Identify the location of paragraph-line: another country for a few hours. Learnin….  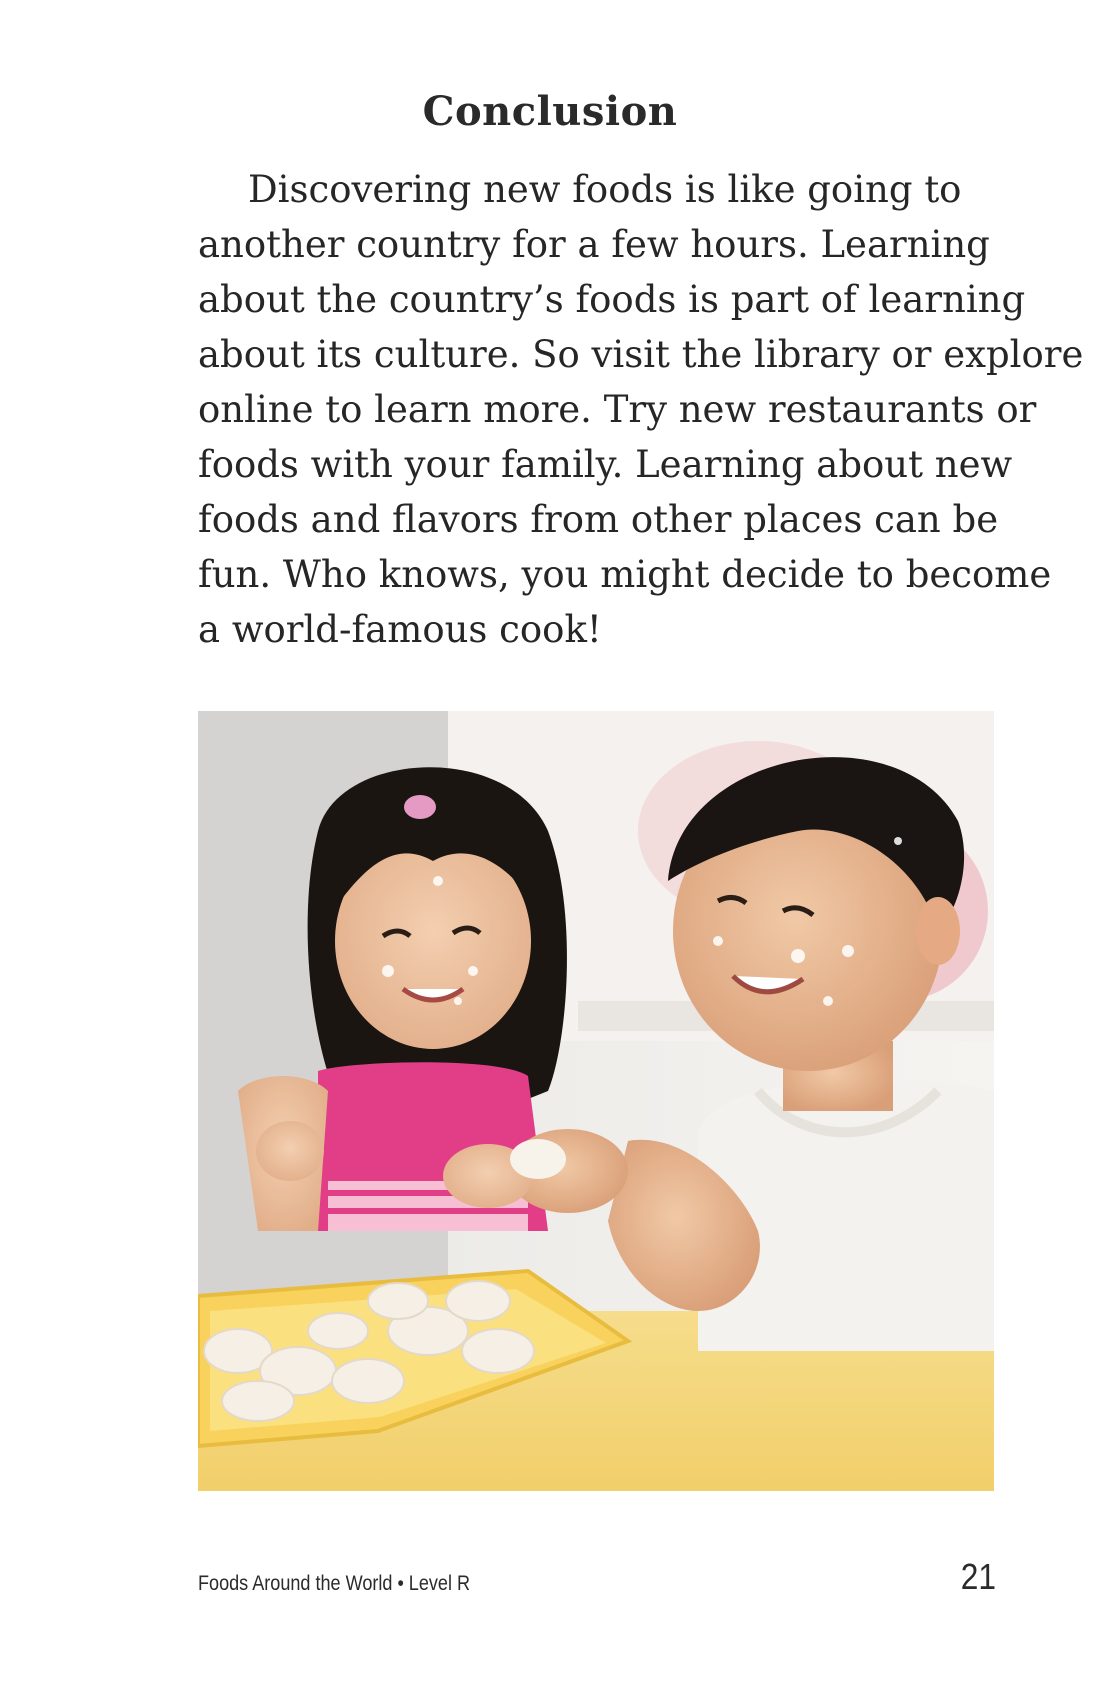
(594, 244).